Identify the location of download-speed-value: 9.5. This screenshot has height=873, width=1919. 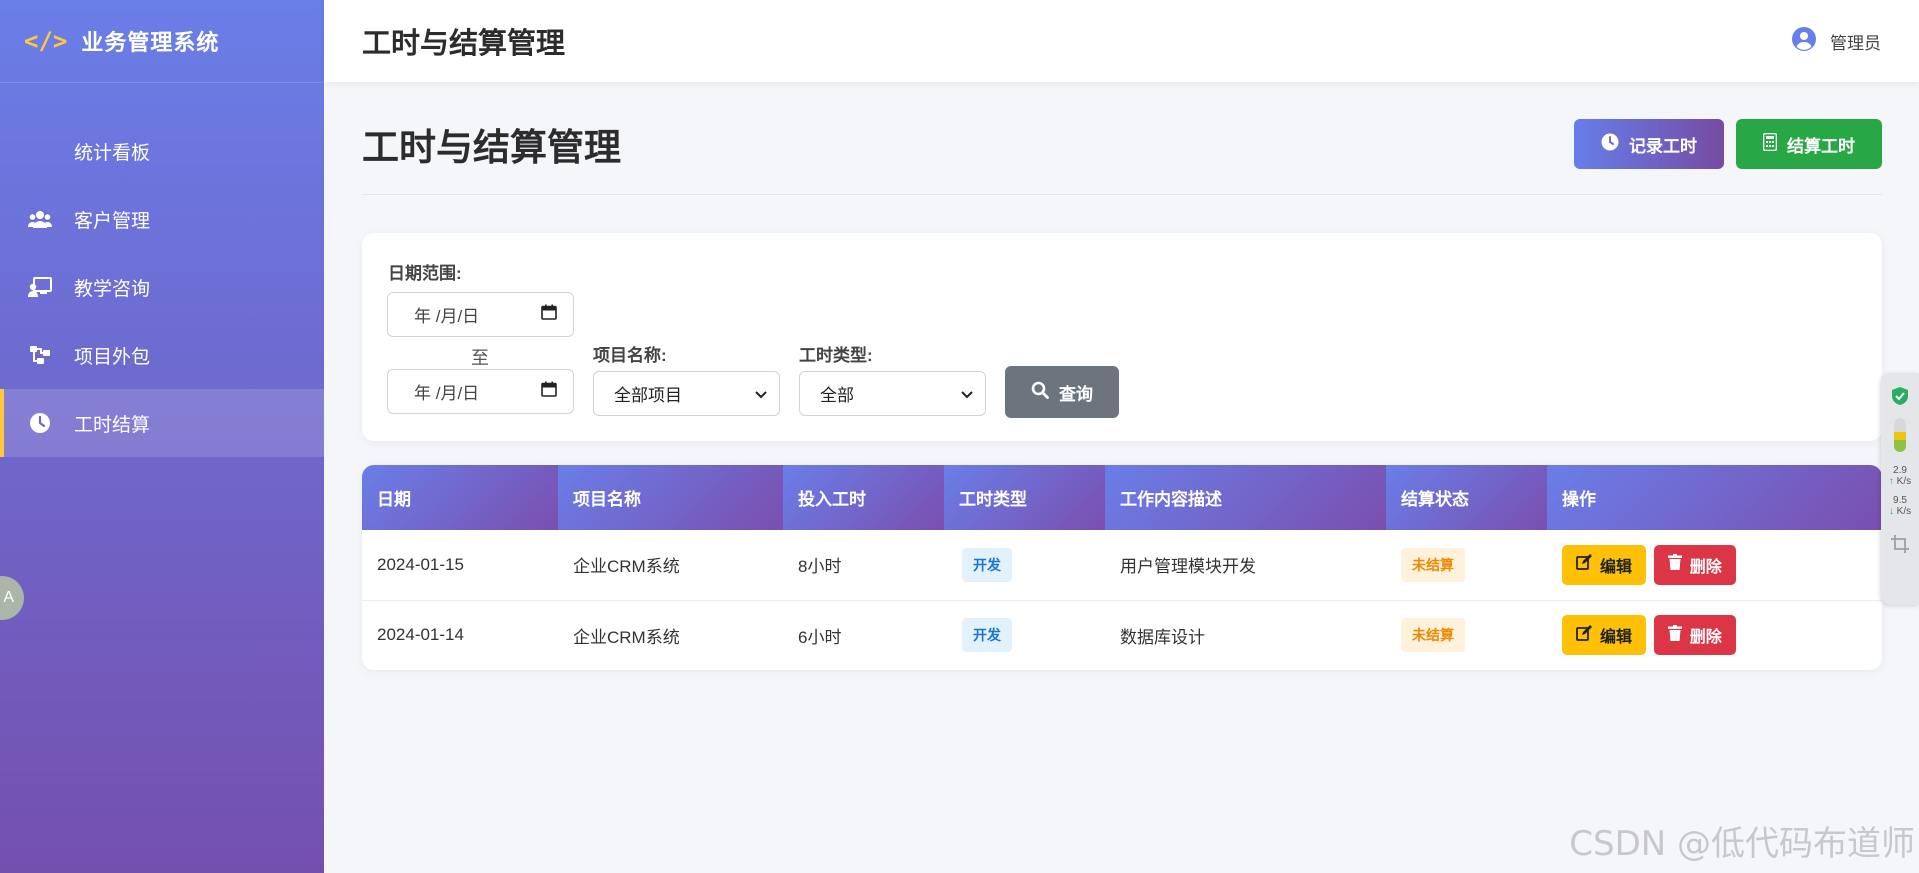
(1900, 500).